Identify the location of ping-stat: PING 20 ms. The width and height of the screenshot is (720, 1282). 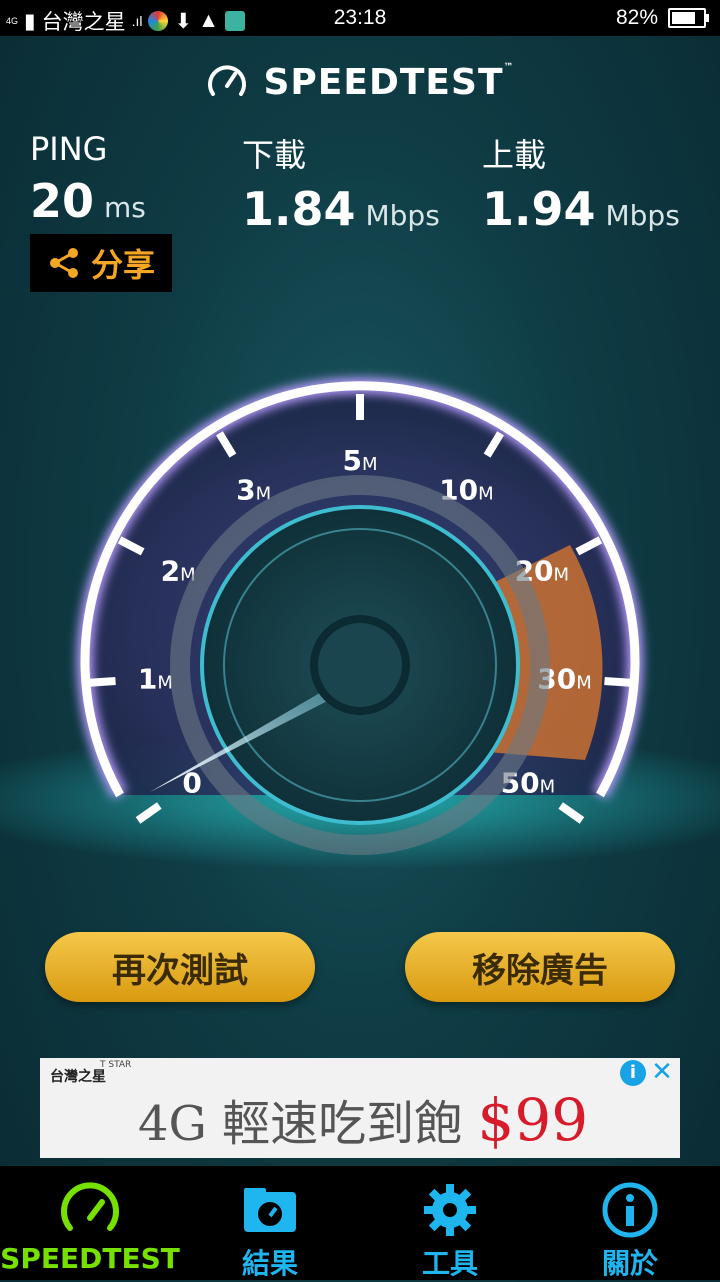
(88, 179).